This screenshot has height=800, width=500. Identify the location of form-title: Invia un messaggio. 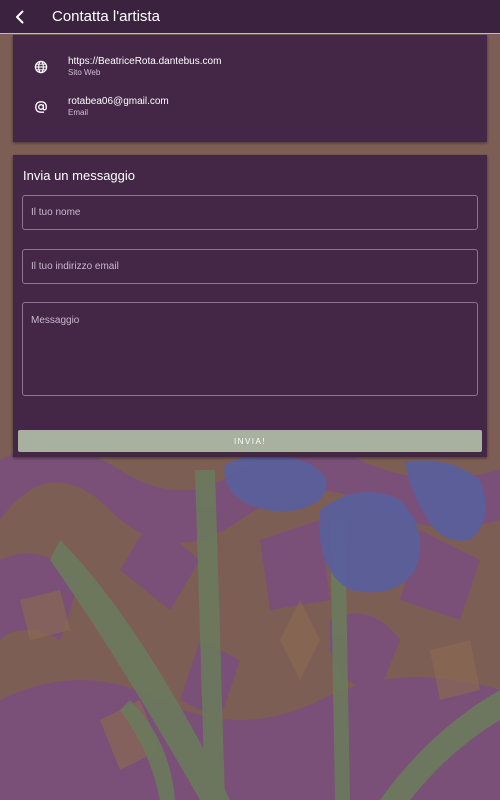
(79, 175).